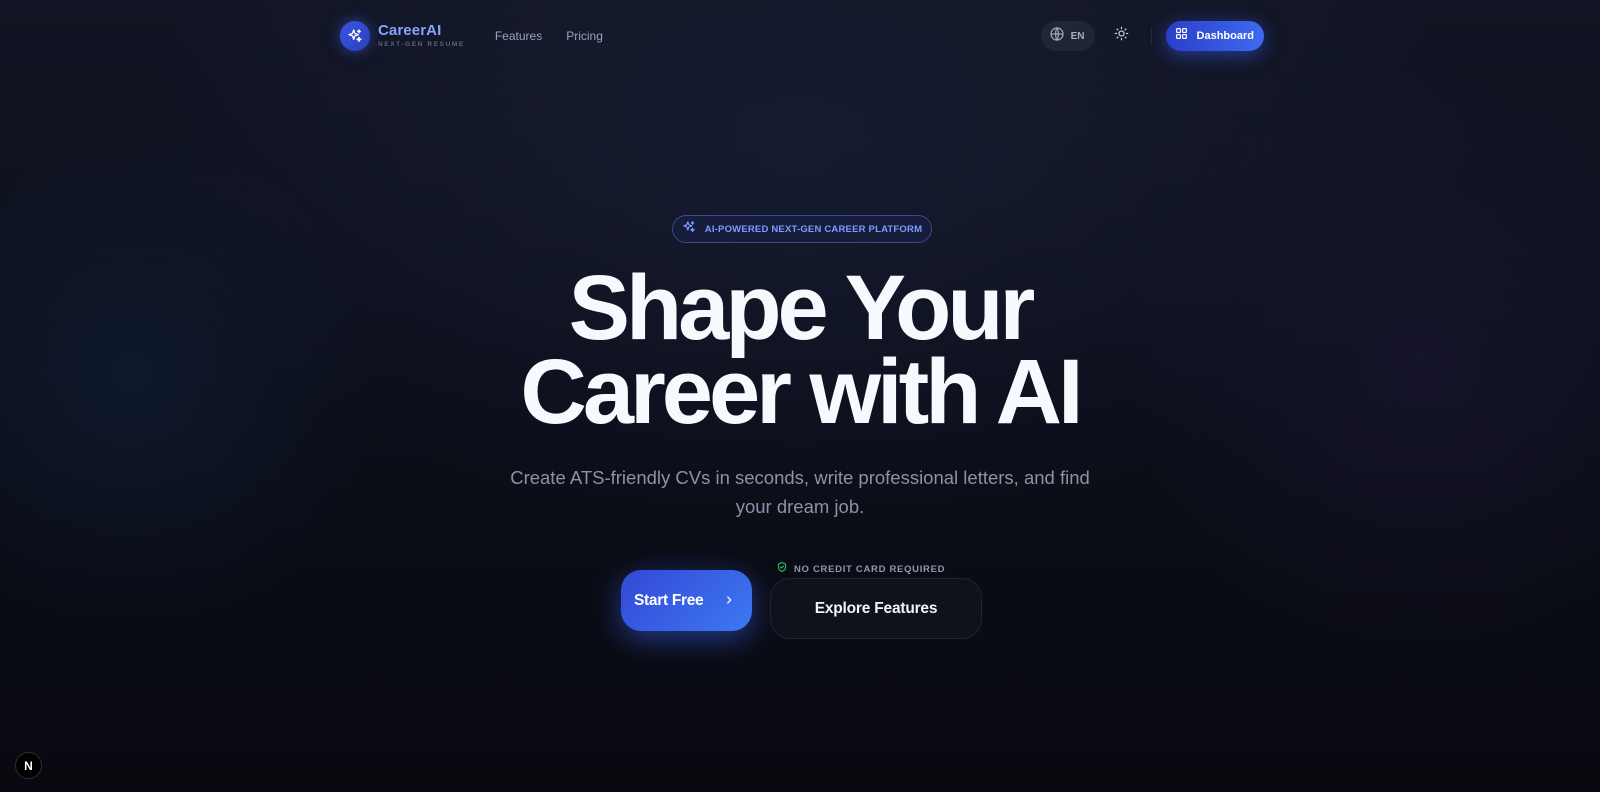 The width and height of the screenshot is (1600, 792). I want to click on explore-features-label: Explore Features, so click(876, 608).